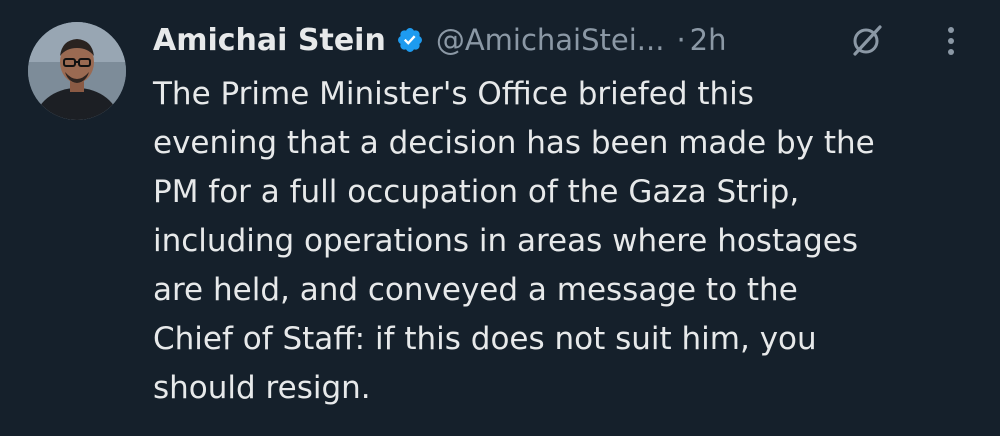  Describe the element at coordinates (77, 71) in the screenshot. I see `avatar` at that location.